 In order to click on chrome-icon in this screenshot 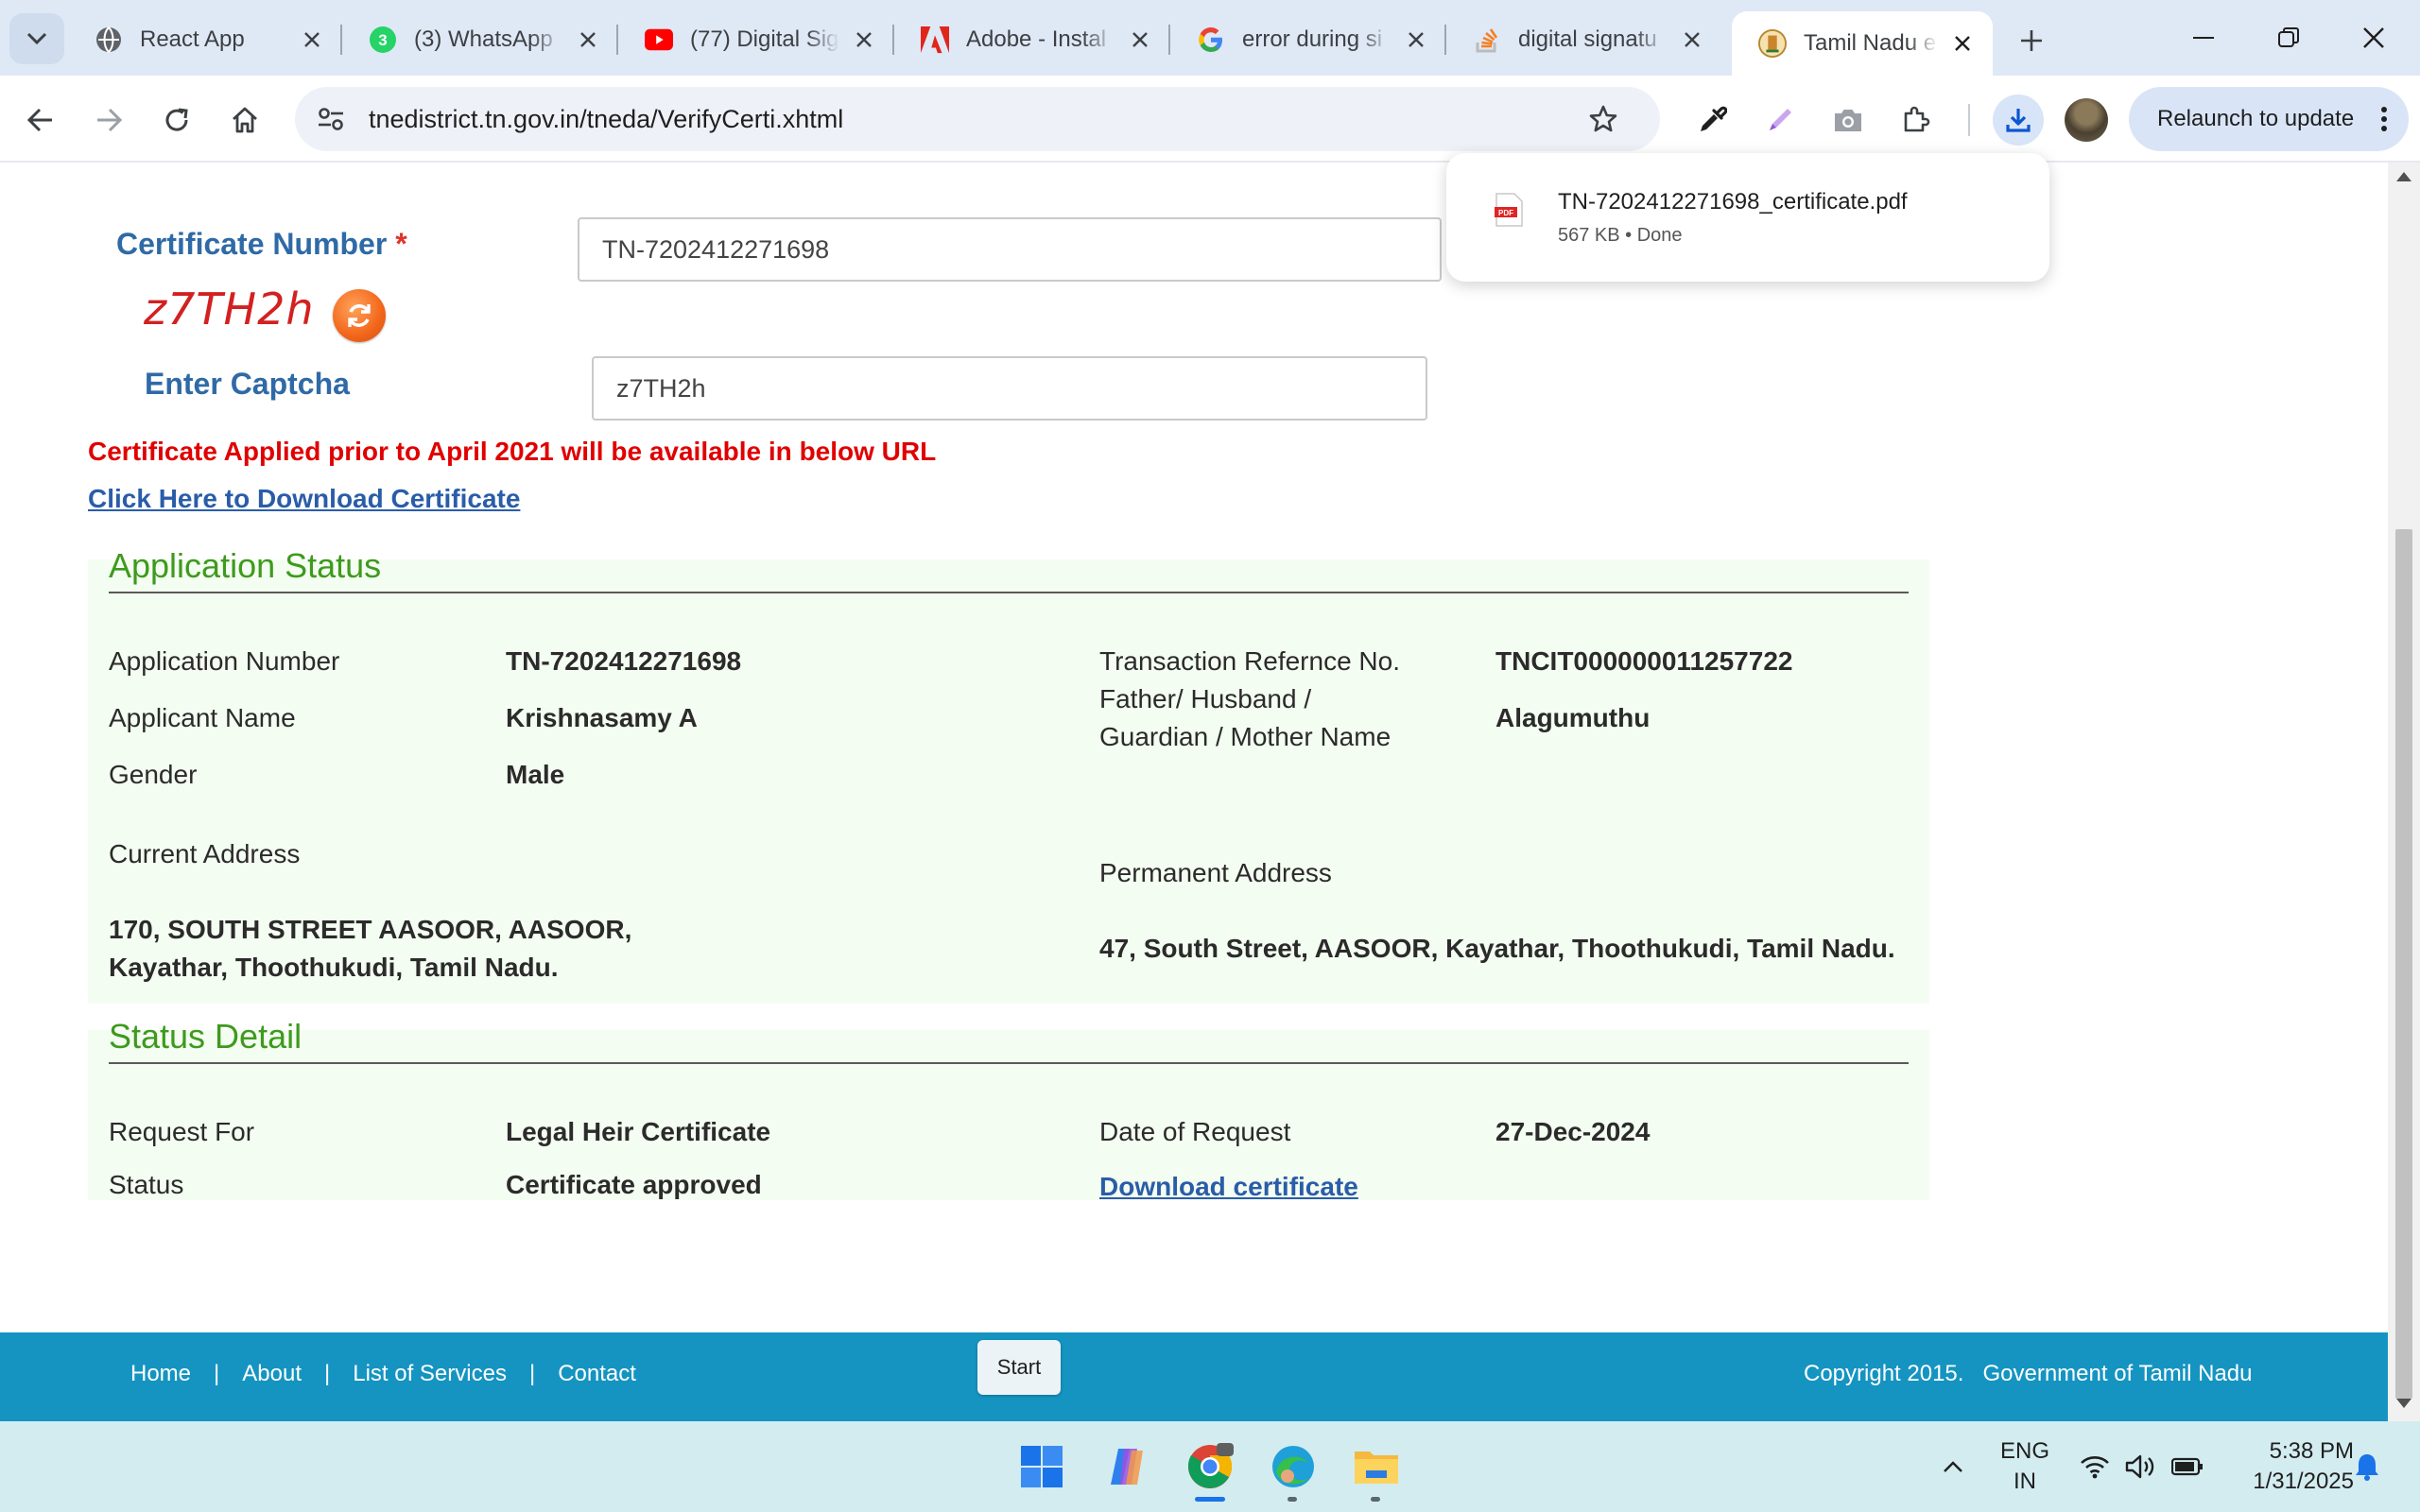, I will do `click(1210, 1466)`.